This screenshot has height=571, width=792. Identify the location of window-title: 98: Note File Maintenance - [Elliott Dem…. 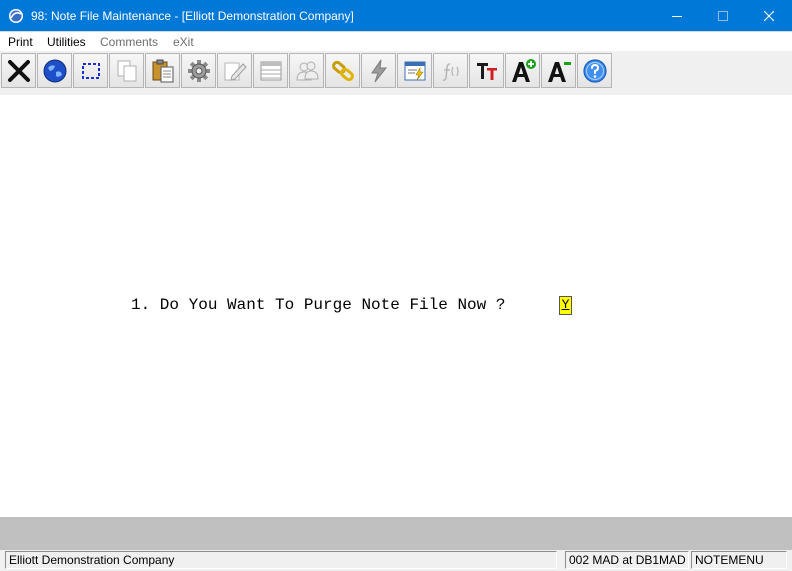
(192, 16).